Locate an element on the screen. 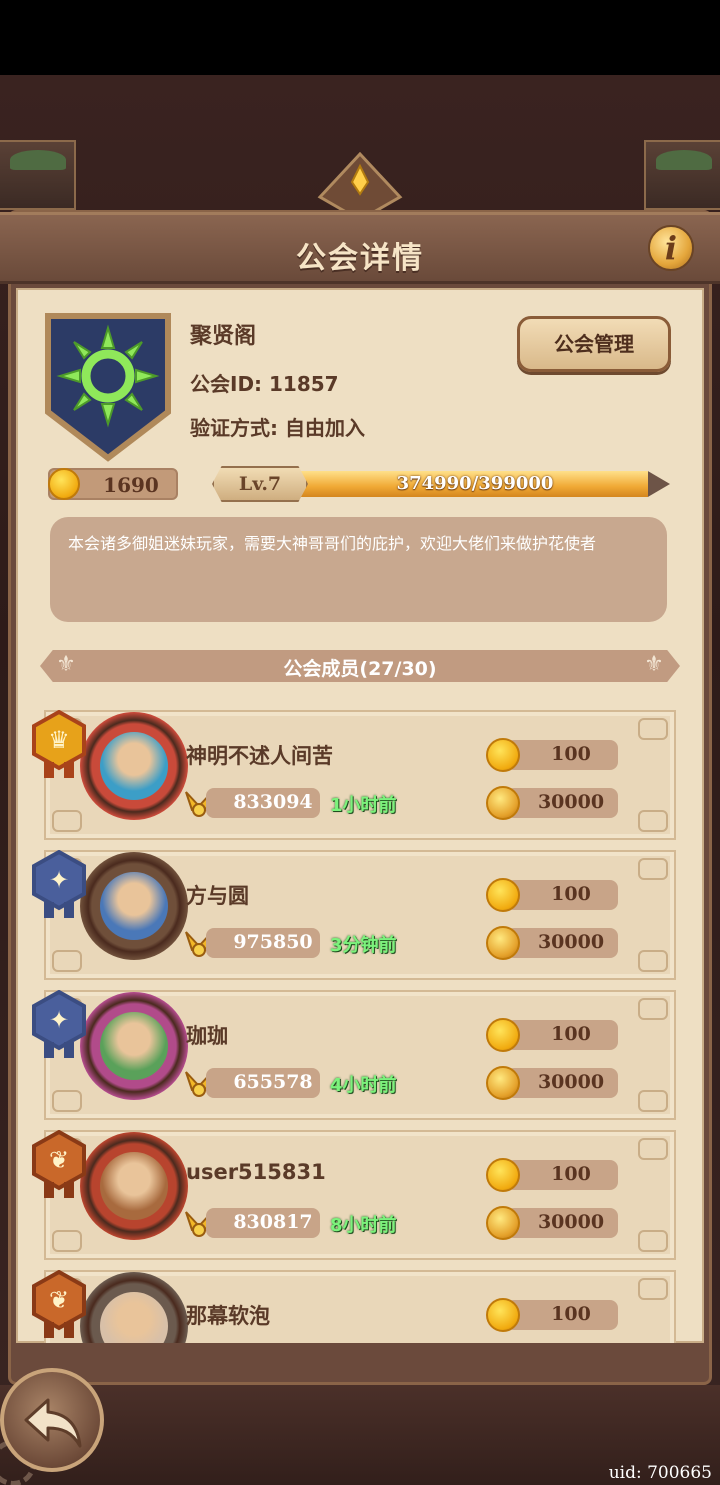 Image resolution: width=720 pixels, height=1485 pixels. member-last-seen: 4小时前 is located at coordinates (363, 1085).